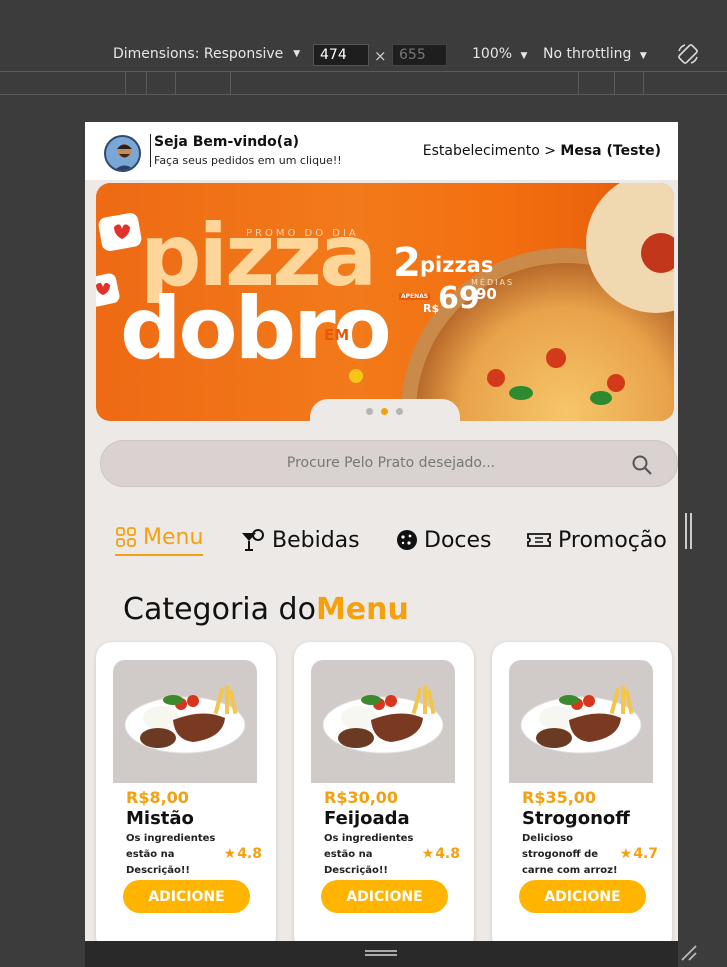 The image size is (727, 967). Describe the element at coordinates (160, 818) in the screenshot. I see `product-name: Mistão` at that location.